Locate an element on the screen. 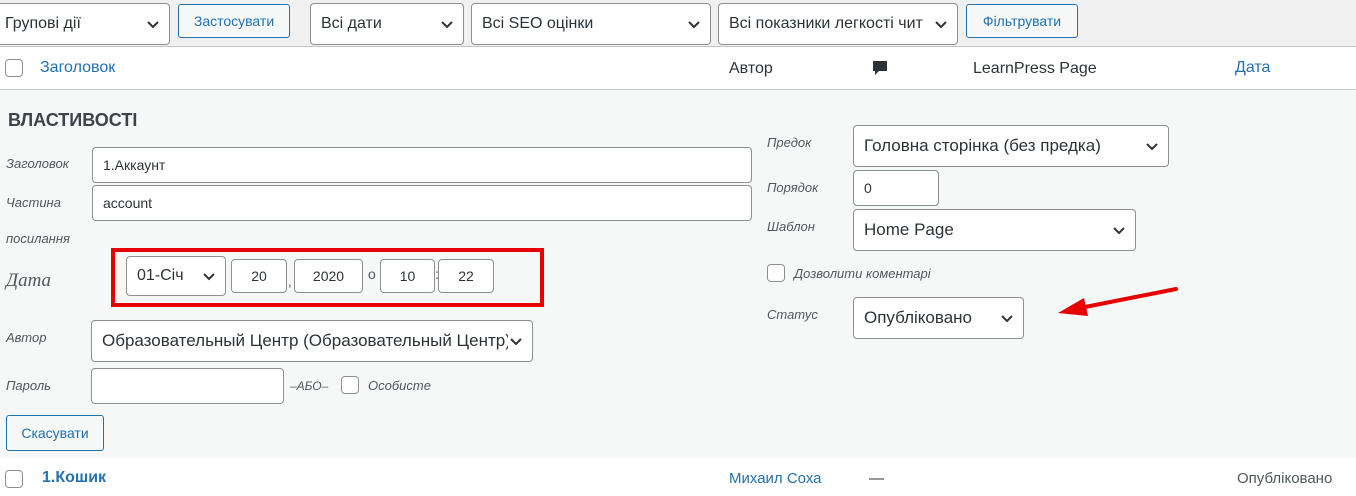 This screenshot has width=1356, height=496. status-select: Опубліковано is located at coordinates (938, 318).